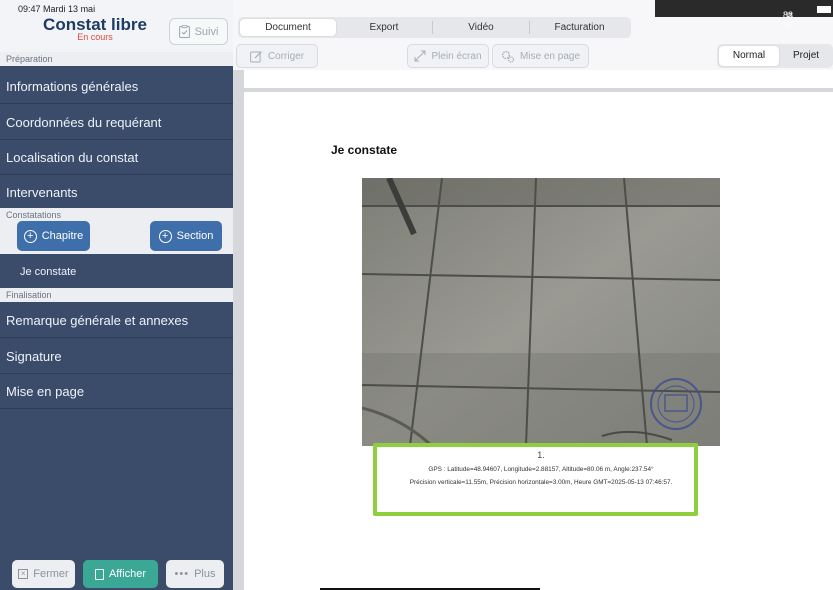 Image resolution: width=833 pixels, height=590 pixels. What do you see at coordinates (481, 27) in the screenshot?
I see `tab-video: Vidéo` at bounding box center [481, 27].